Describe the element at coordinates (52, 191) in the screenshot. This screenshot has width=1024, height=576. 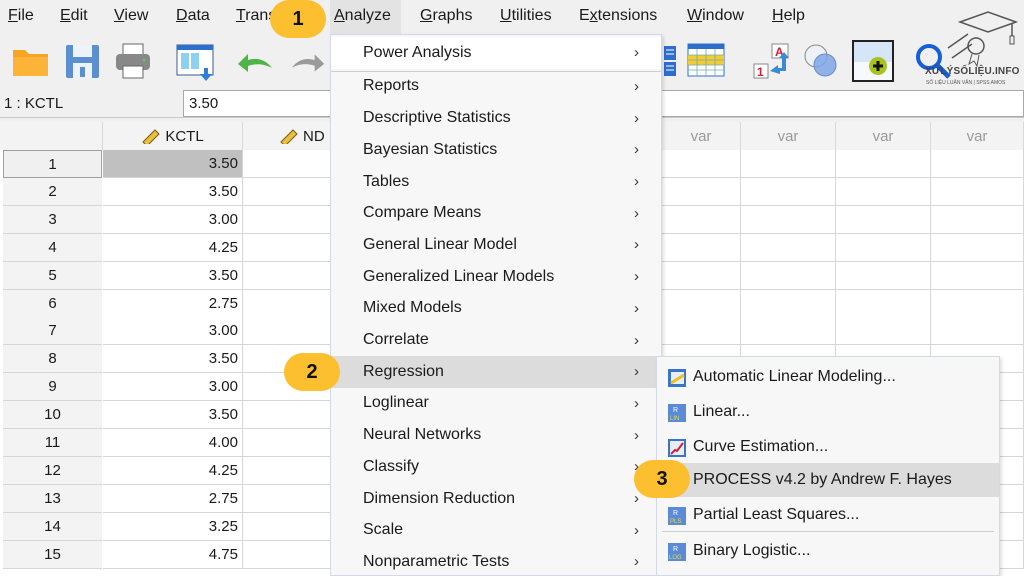
I see `row-header: 2` at that location.